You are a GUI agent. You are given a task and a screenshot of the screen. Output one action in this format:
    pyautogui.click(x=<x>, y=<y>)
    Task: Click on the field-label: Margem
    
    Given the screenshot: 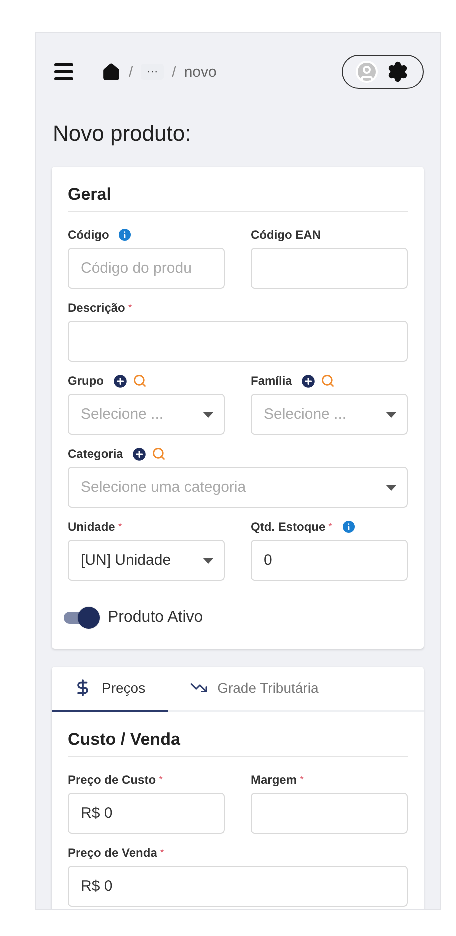 What is the action you would take?
    pyautogui.click(x=274, y=780)
    